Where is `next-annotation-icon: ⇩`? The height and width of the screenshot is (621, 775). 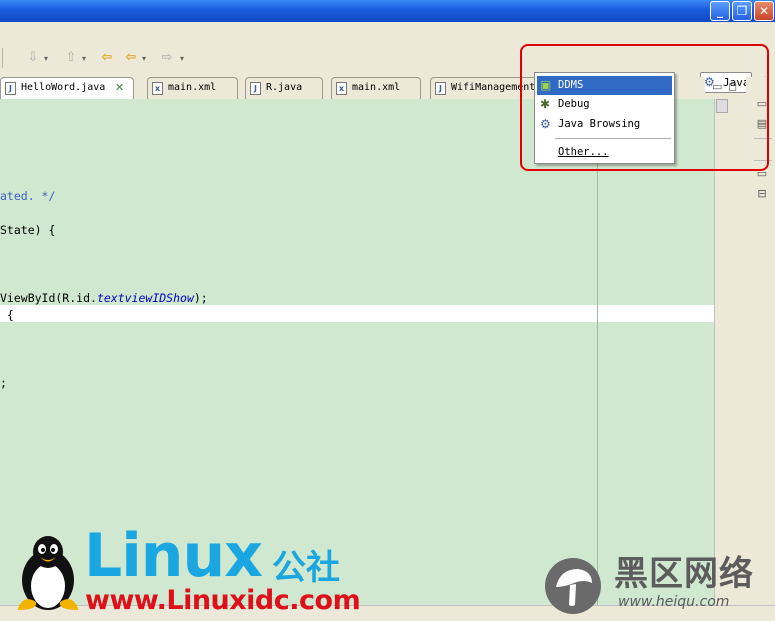 next-annotation-icon: ⇩ is located at coordinates (33, 58).